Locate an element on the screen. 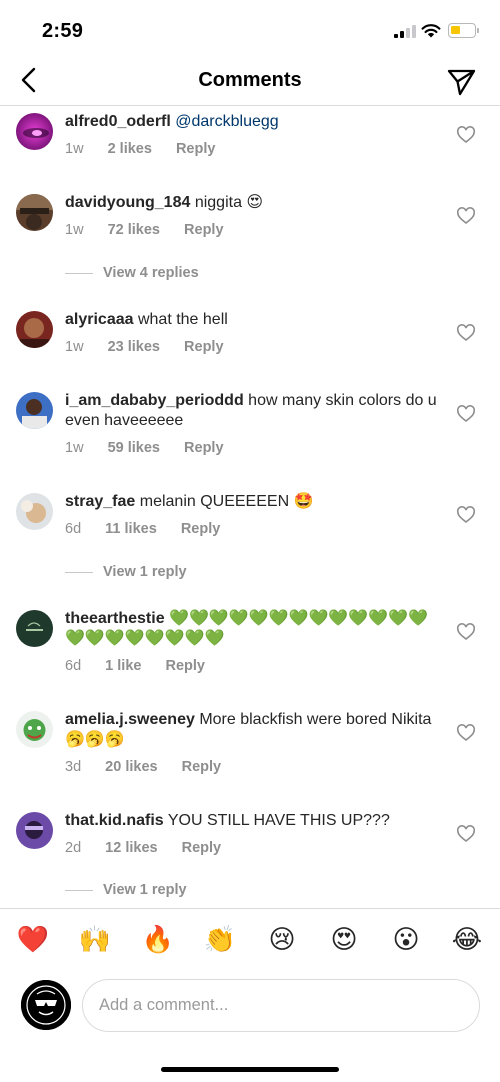 Image resolution: width=500 pixels, height=1082 pixels. comment-time: 3d is located at coordinates (73, 767).